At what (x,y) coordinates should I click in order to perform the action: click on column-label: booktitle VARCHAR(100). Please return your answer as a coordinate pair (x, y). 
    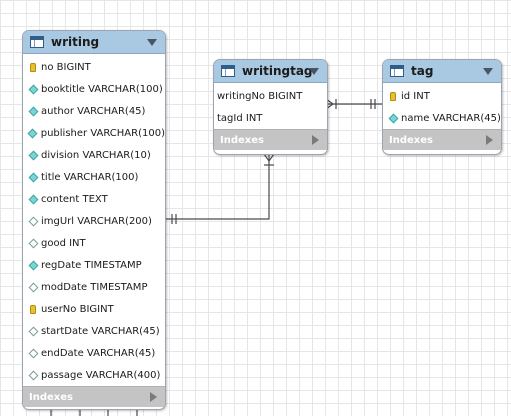
    Looking at the image, I should click on (102, 89).